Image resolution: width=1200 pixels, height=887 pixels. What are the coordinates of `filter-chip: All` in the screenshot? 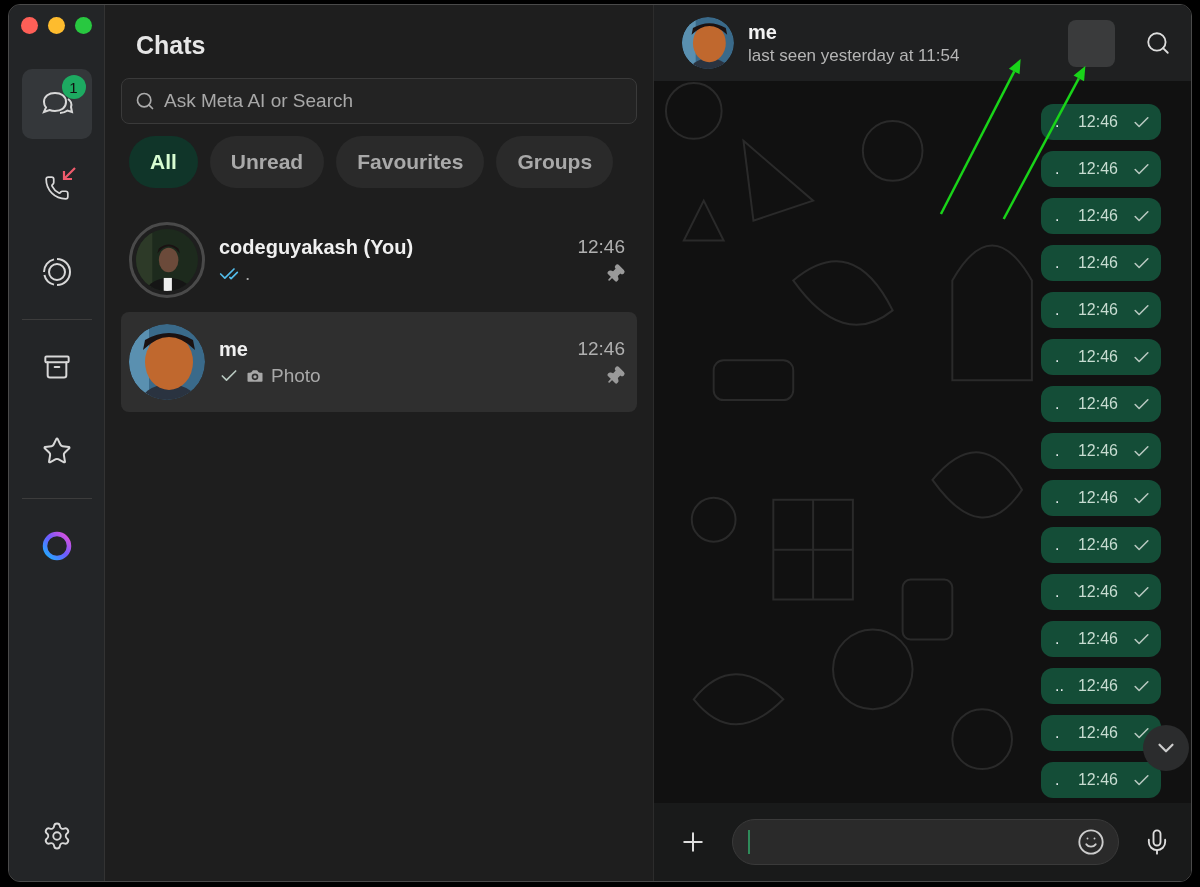 It's located at (163, 162).